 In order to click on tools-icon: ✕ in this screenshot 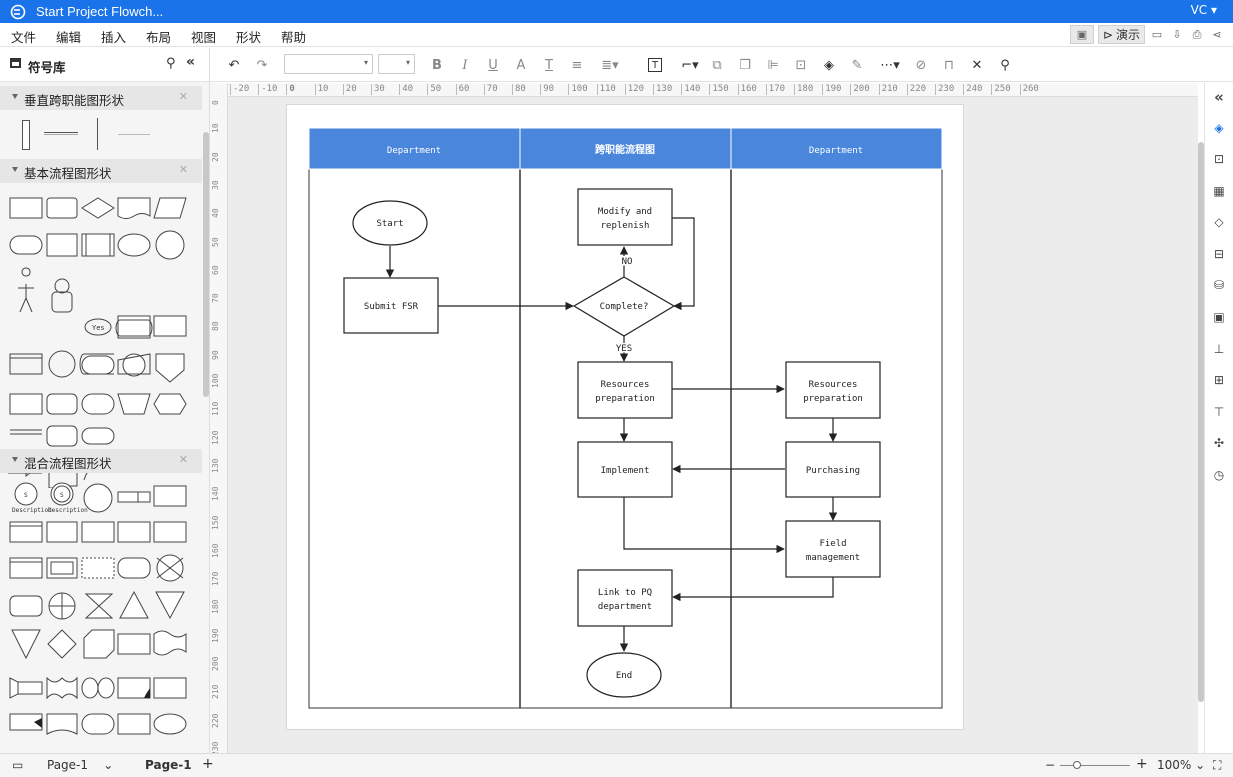, I will do `click(977, 65)`.